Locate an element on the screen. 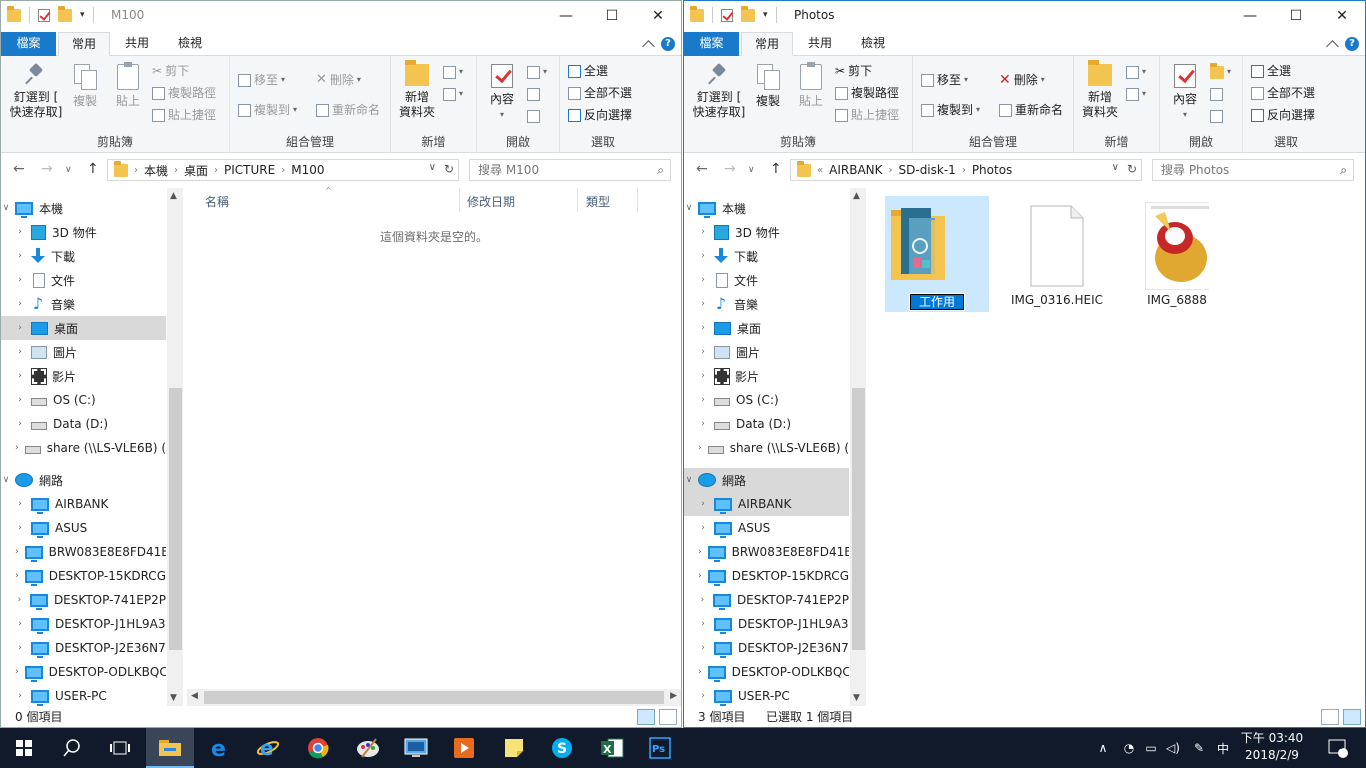 This screenshot has height=768, width=1366. nav-item-desktop: › 桌面 is located at coordinates (83, 328).